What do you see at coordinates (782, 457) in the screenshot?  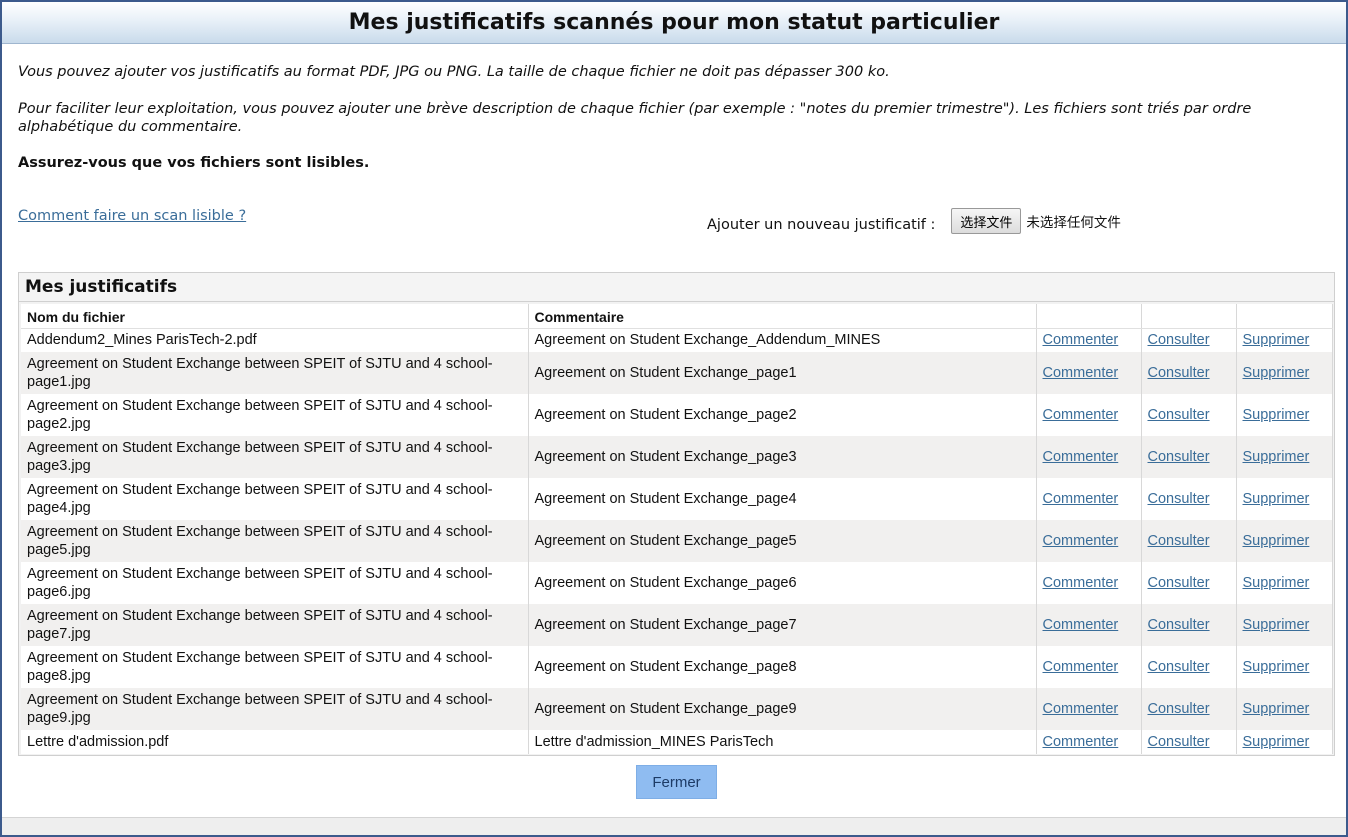 I see `comment-cell: Agreement on Student Exchange_page3` at bounding box center [782, 457].